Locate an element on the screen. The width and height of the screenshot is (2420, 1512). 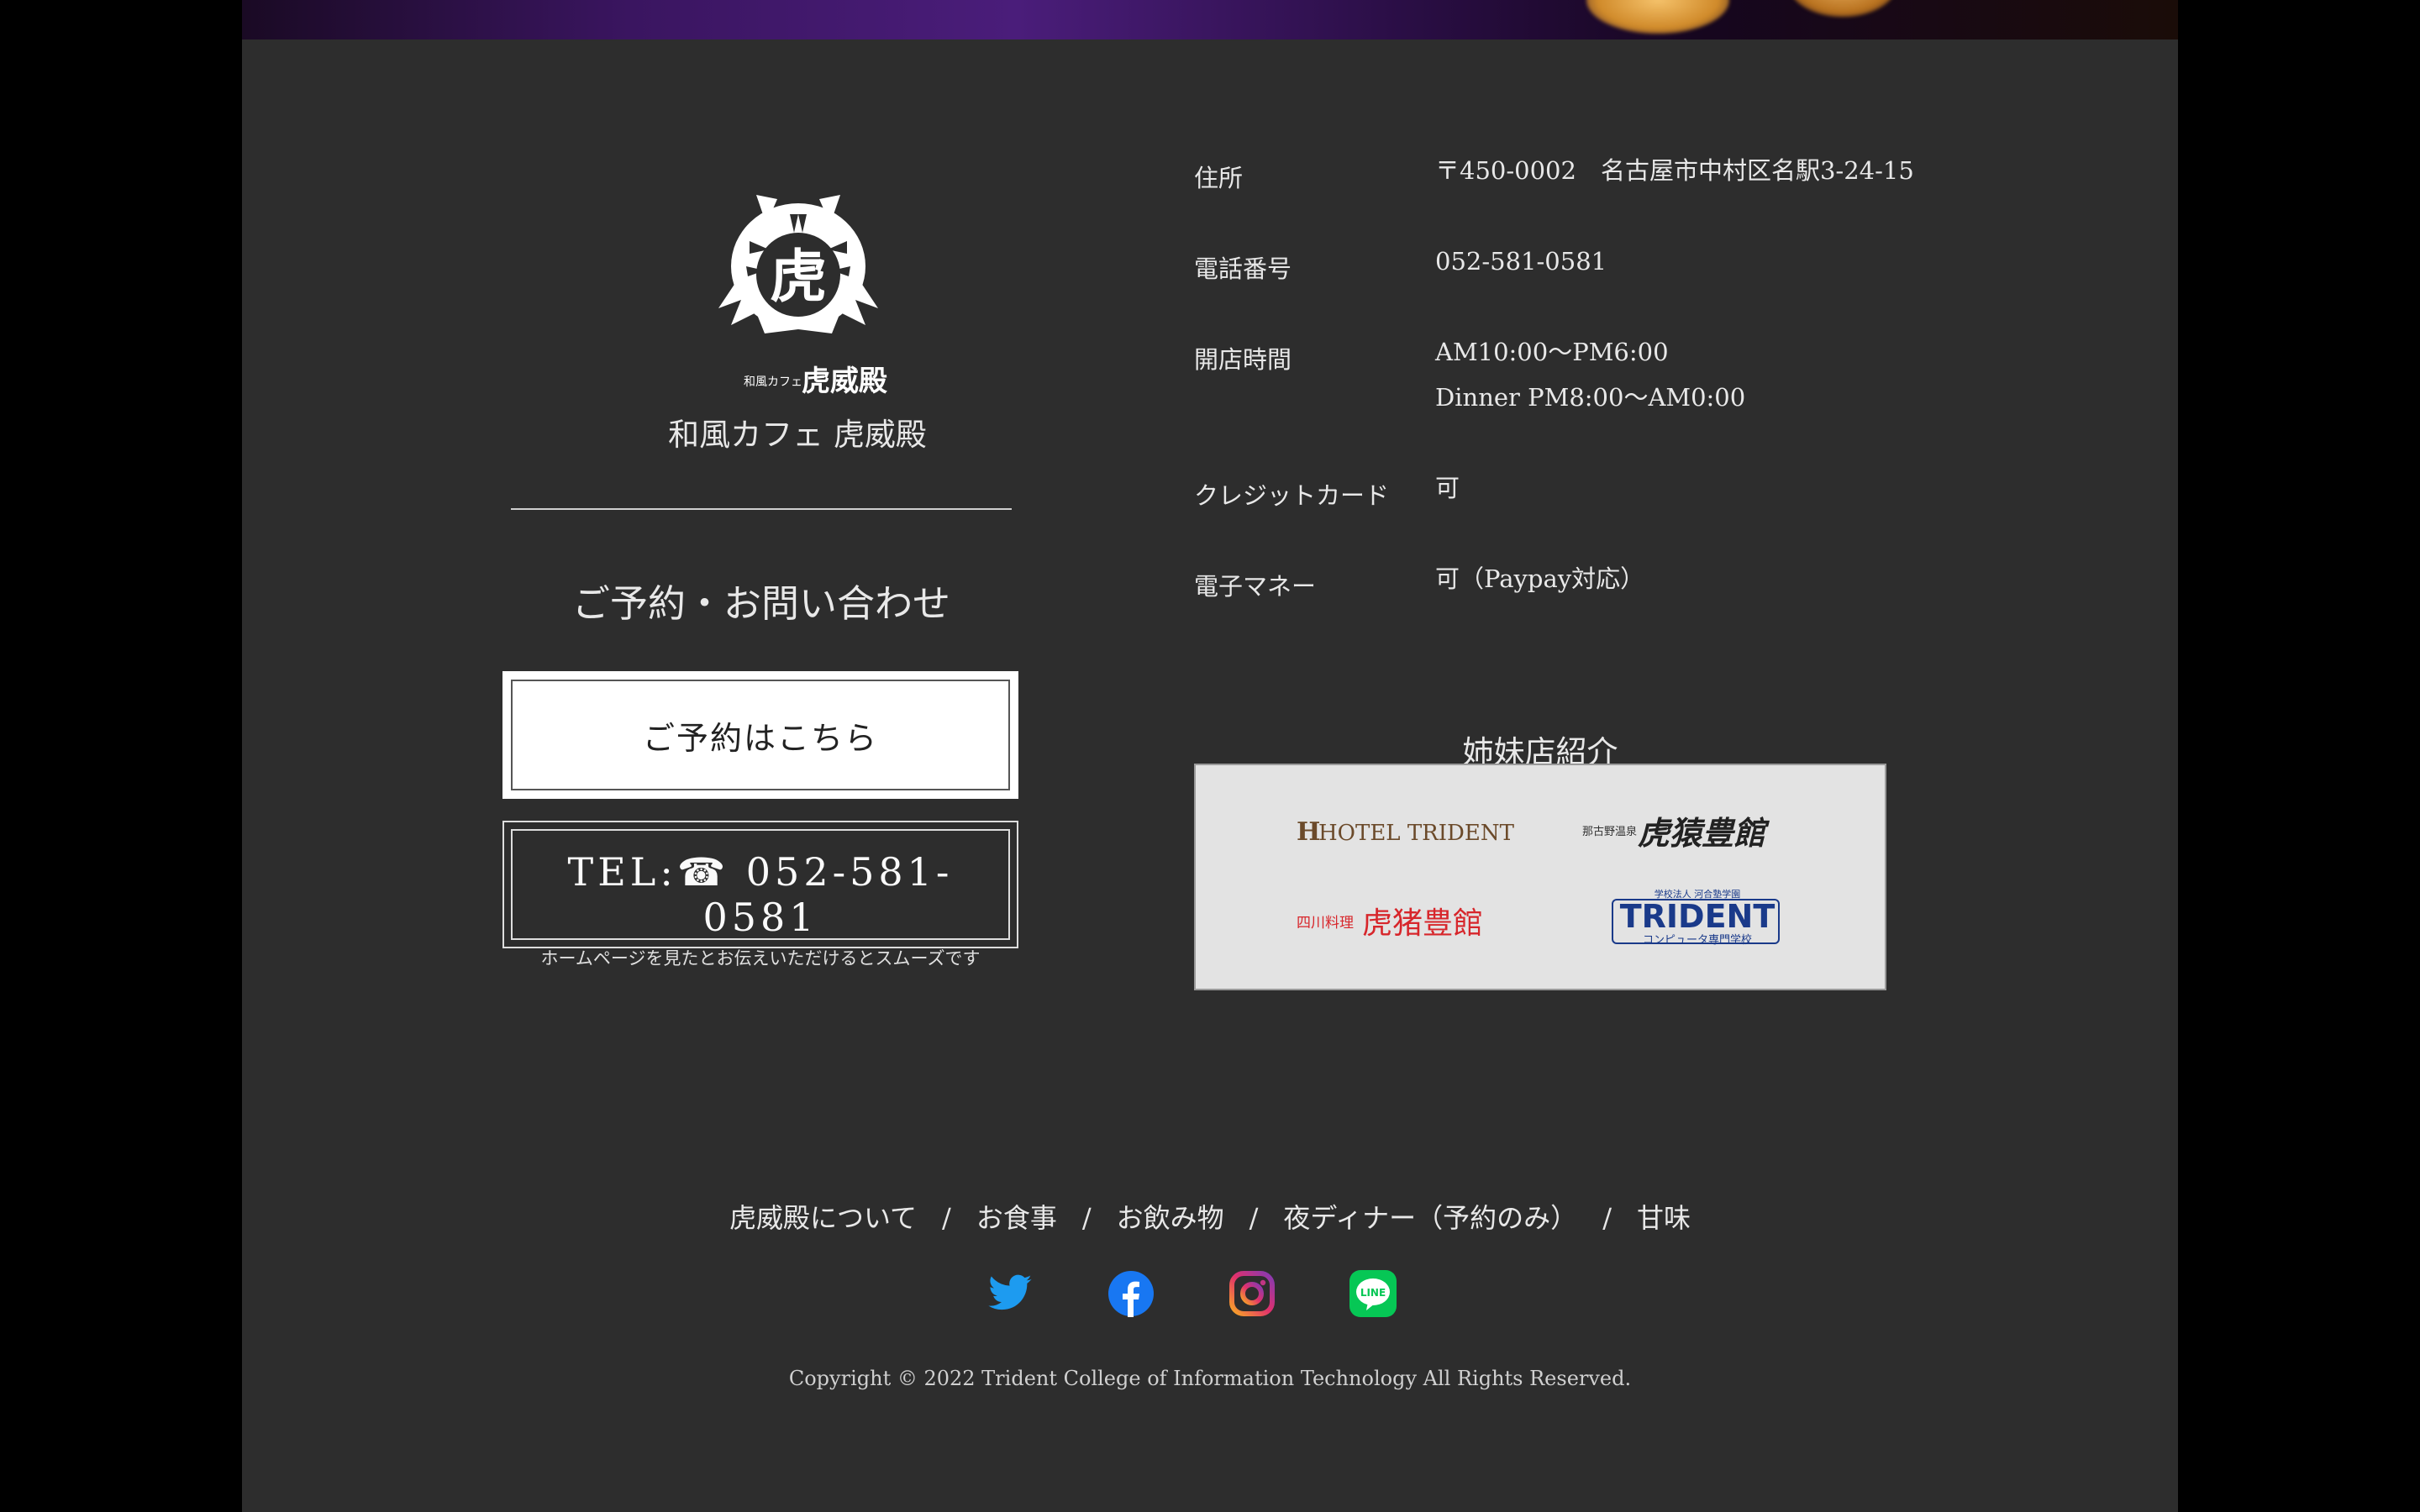
line-icon: LINE is located at coordinates (1373, 1293).